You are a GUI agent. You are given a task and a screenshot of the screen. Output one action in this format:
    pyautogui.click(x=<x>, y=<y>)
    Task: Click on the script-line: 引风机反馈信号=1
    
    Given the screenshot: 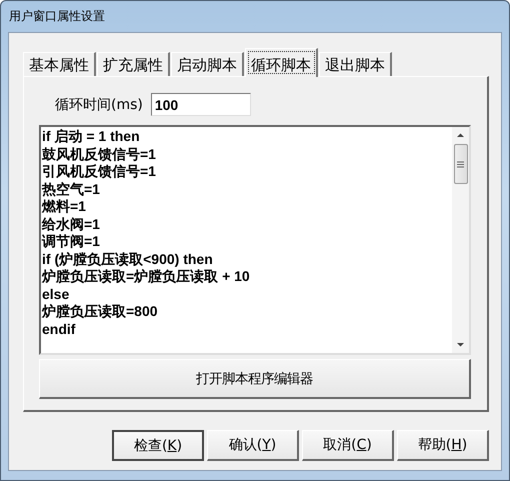 What is the action you would take?
    pyautogui.click(x=99, y=171)
    